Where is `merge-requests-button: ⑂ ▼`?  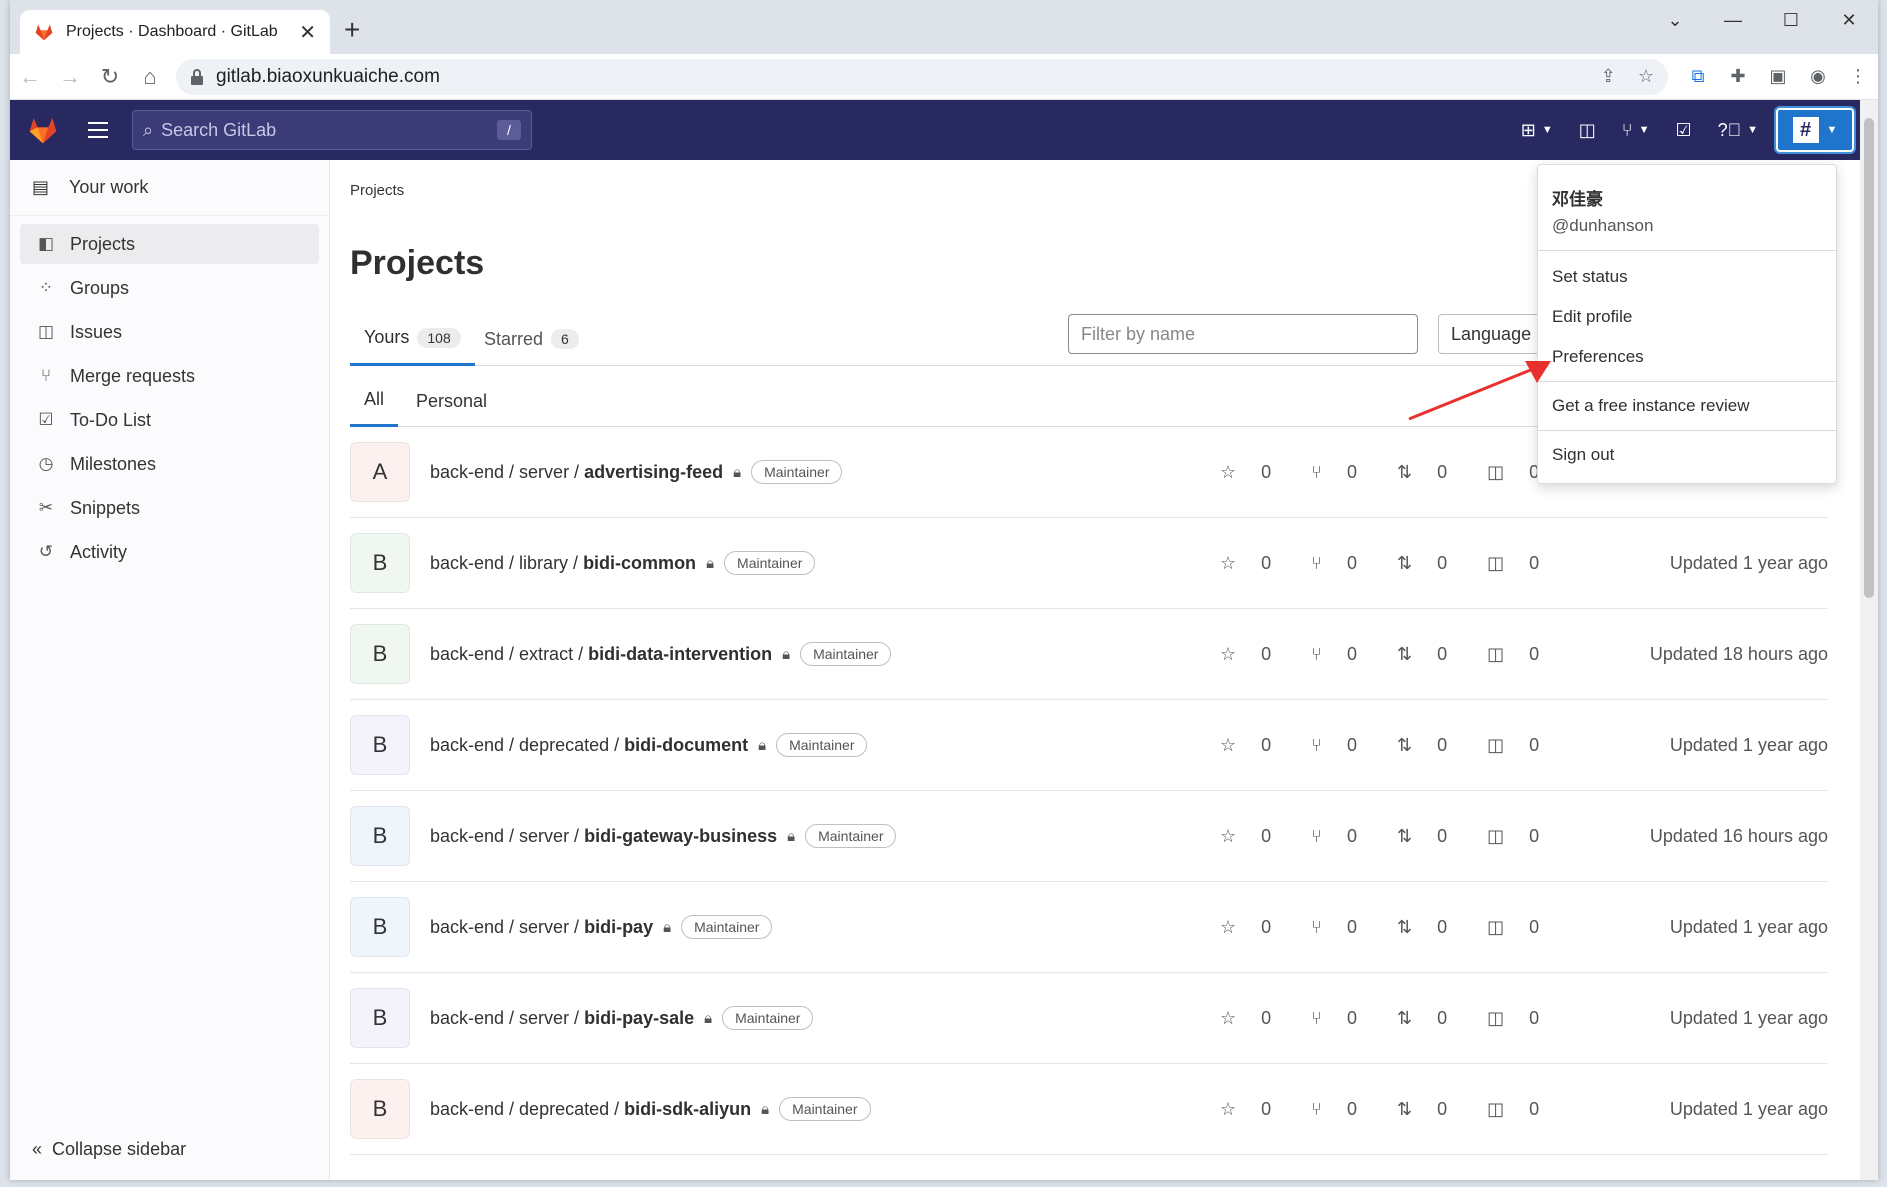
merge-requests-button: ⑂ ▼ is located at coordinates (1636, 130).